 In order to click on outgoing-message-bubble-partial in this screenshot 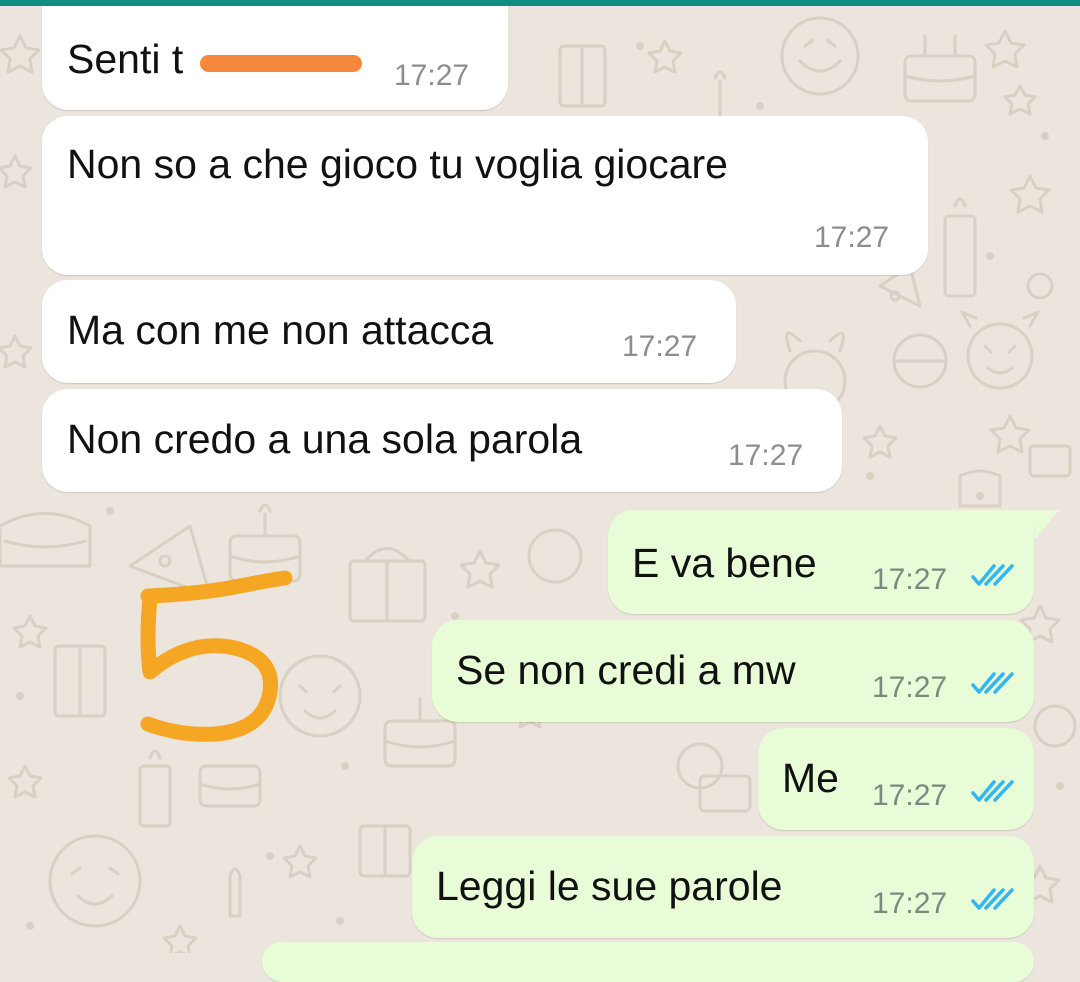, I will do `click(648, 962)`.